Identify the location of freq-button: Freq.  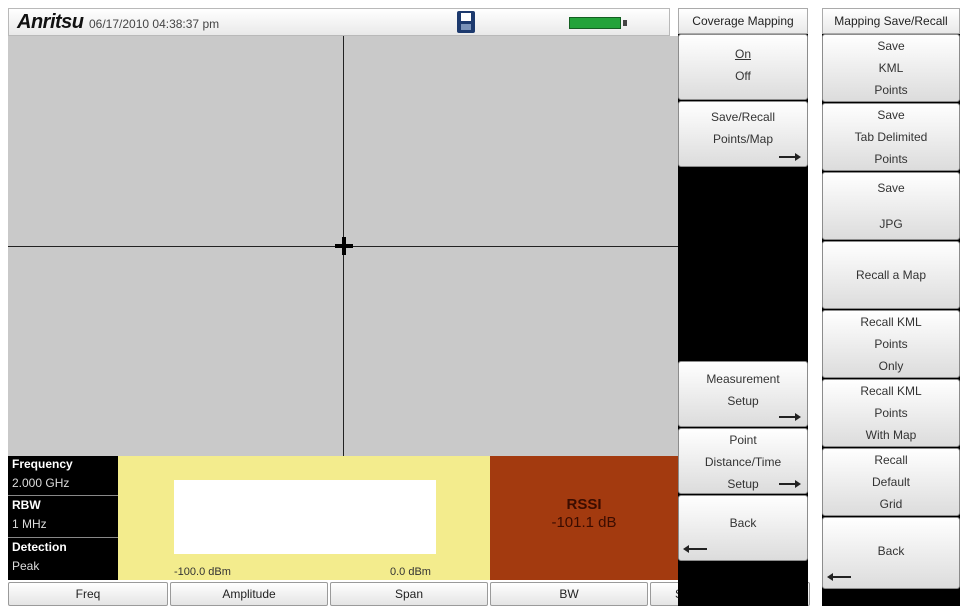
(88, 594).